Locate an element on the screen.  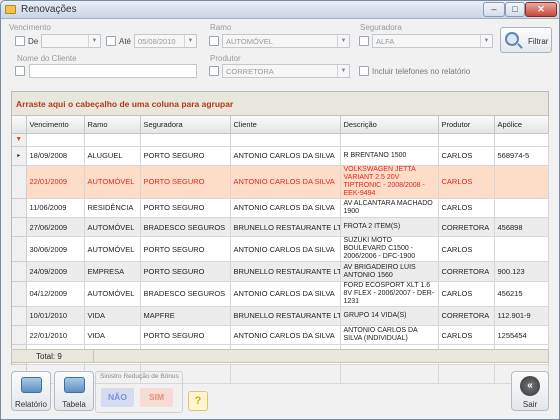
de-checkbox is located at coordinates (20, 41).